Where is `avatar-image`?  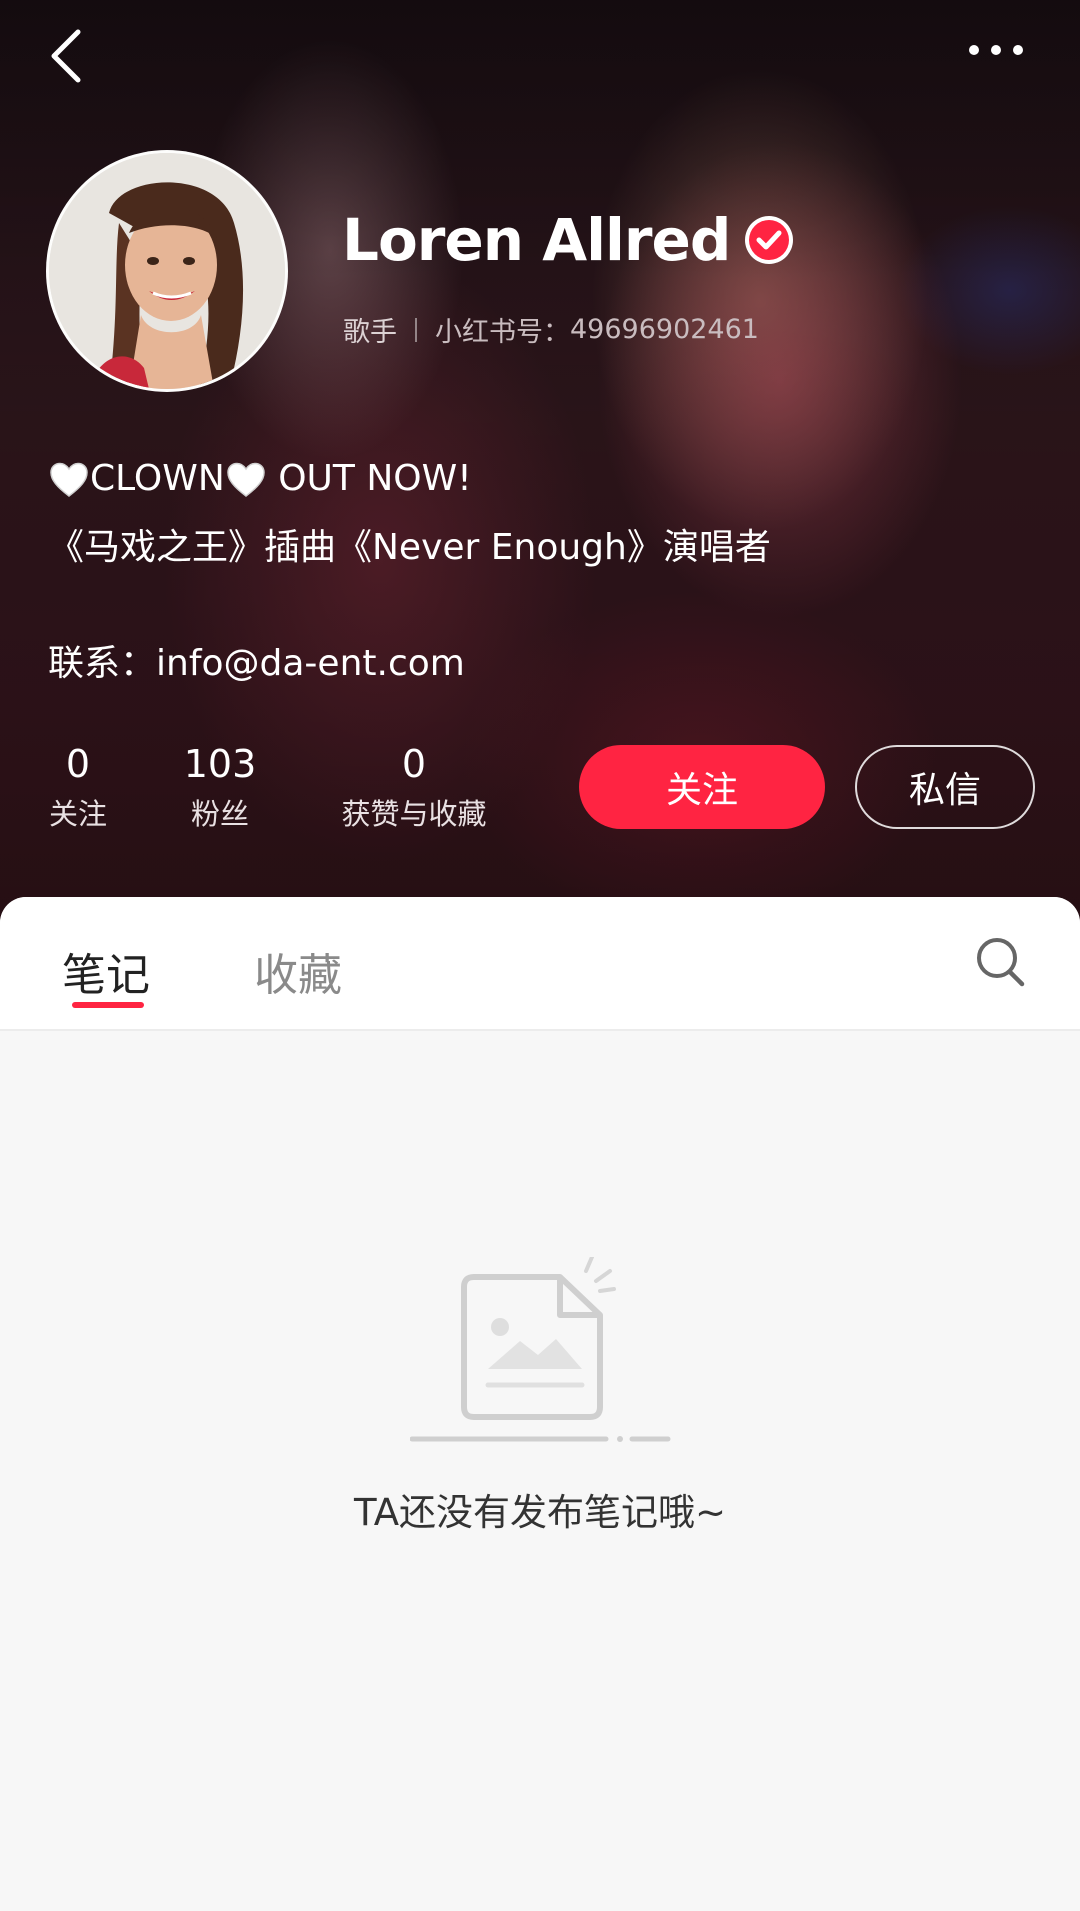 avatar-image is located at coordinates (167, 271).